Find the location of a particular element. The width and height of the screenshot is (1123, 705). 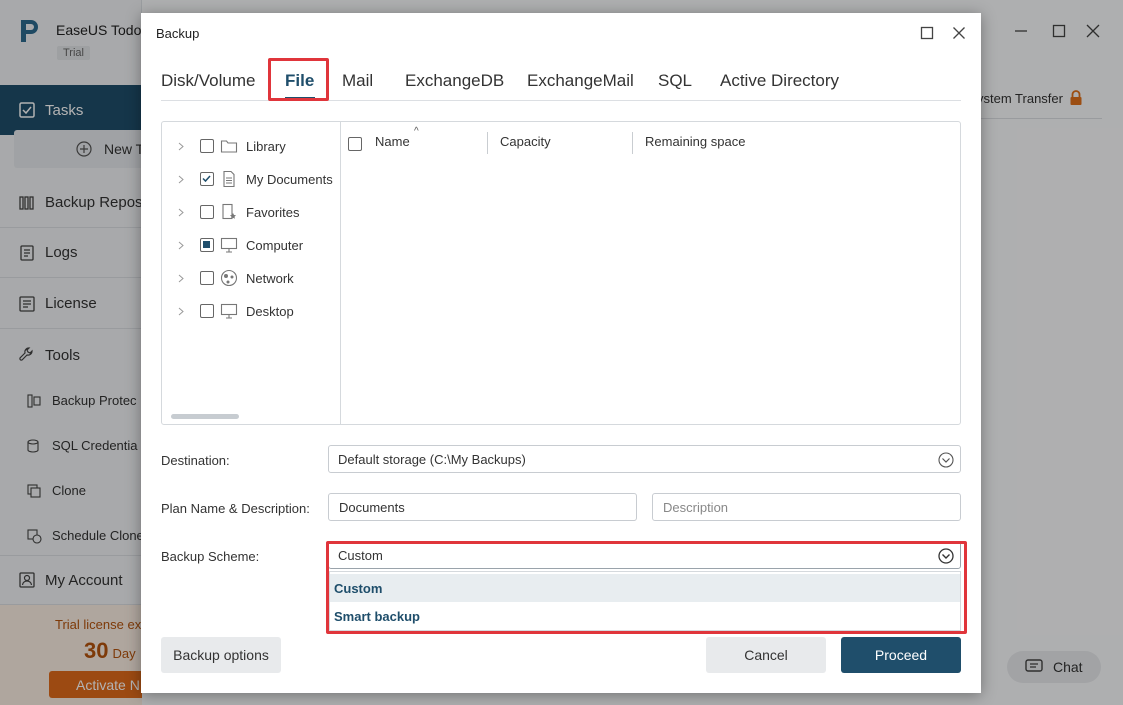

destination-select: Default storage (C:\My Backups) is located at coordinates (644, 459).